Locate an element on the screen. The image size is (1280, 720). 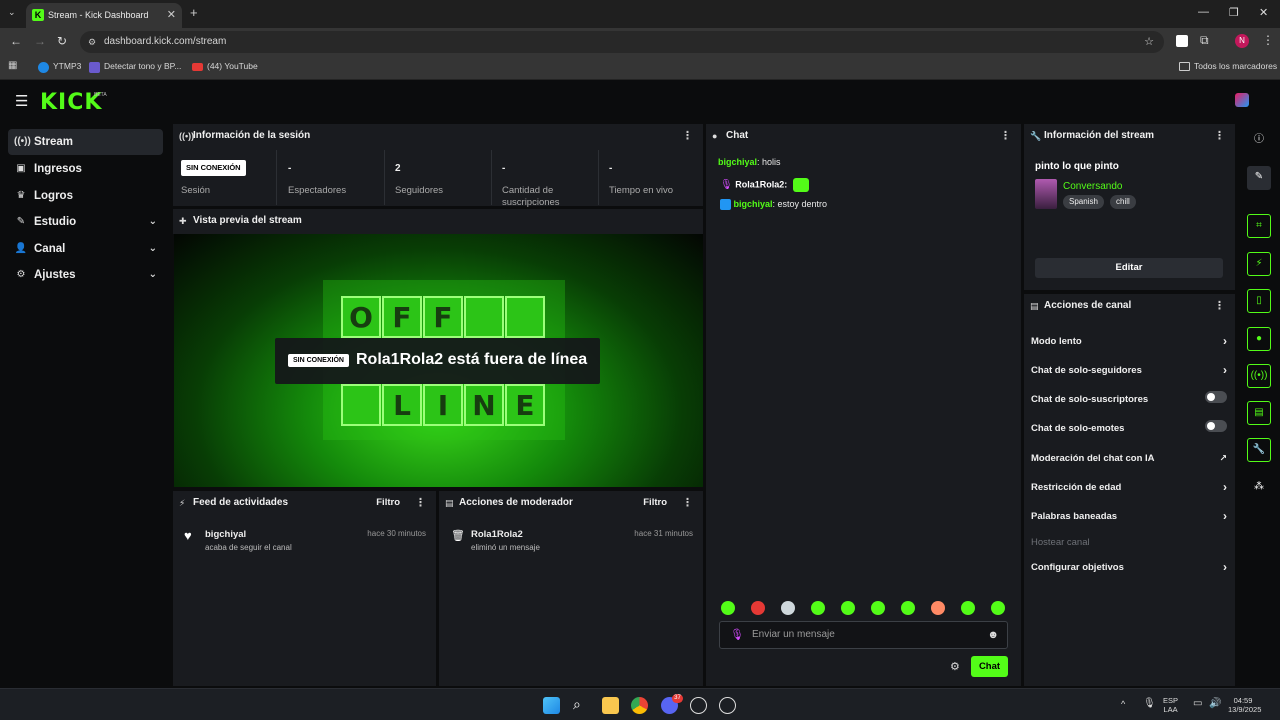
subscribers-only-toggle is located at coordinates (1216, 397).